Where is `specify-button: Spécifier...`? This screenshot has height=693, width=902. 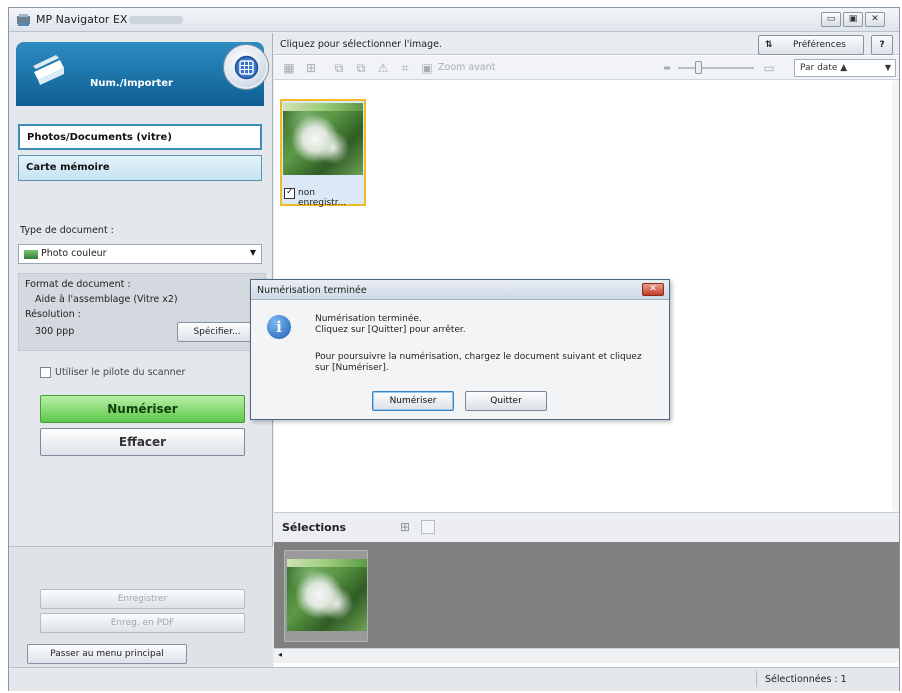
specify-button: Spécifier... is located at coordinates (217, 332).